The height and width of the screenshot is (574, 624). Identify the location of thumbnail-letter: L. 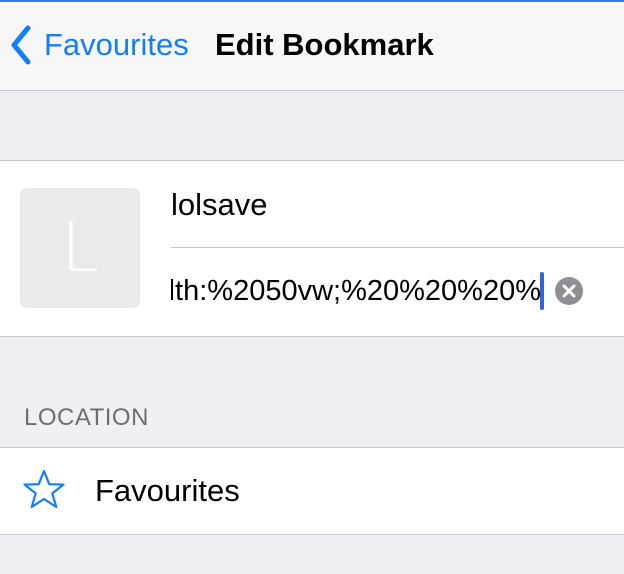
(80, 248).